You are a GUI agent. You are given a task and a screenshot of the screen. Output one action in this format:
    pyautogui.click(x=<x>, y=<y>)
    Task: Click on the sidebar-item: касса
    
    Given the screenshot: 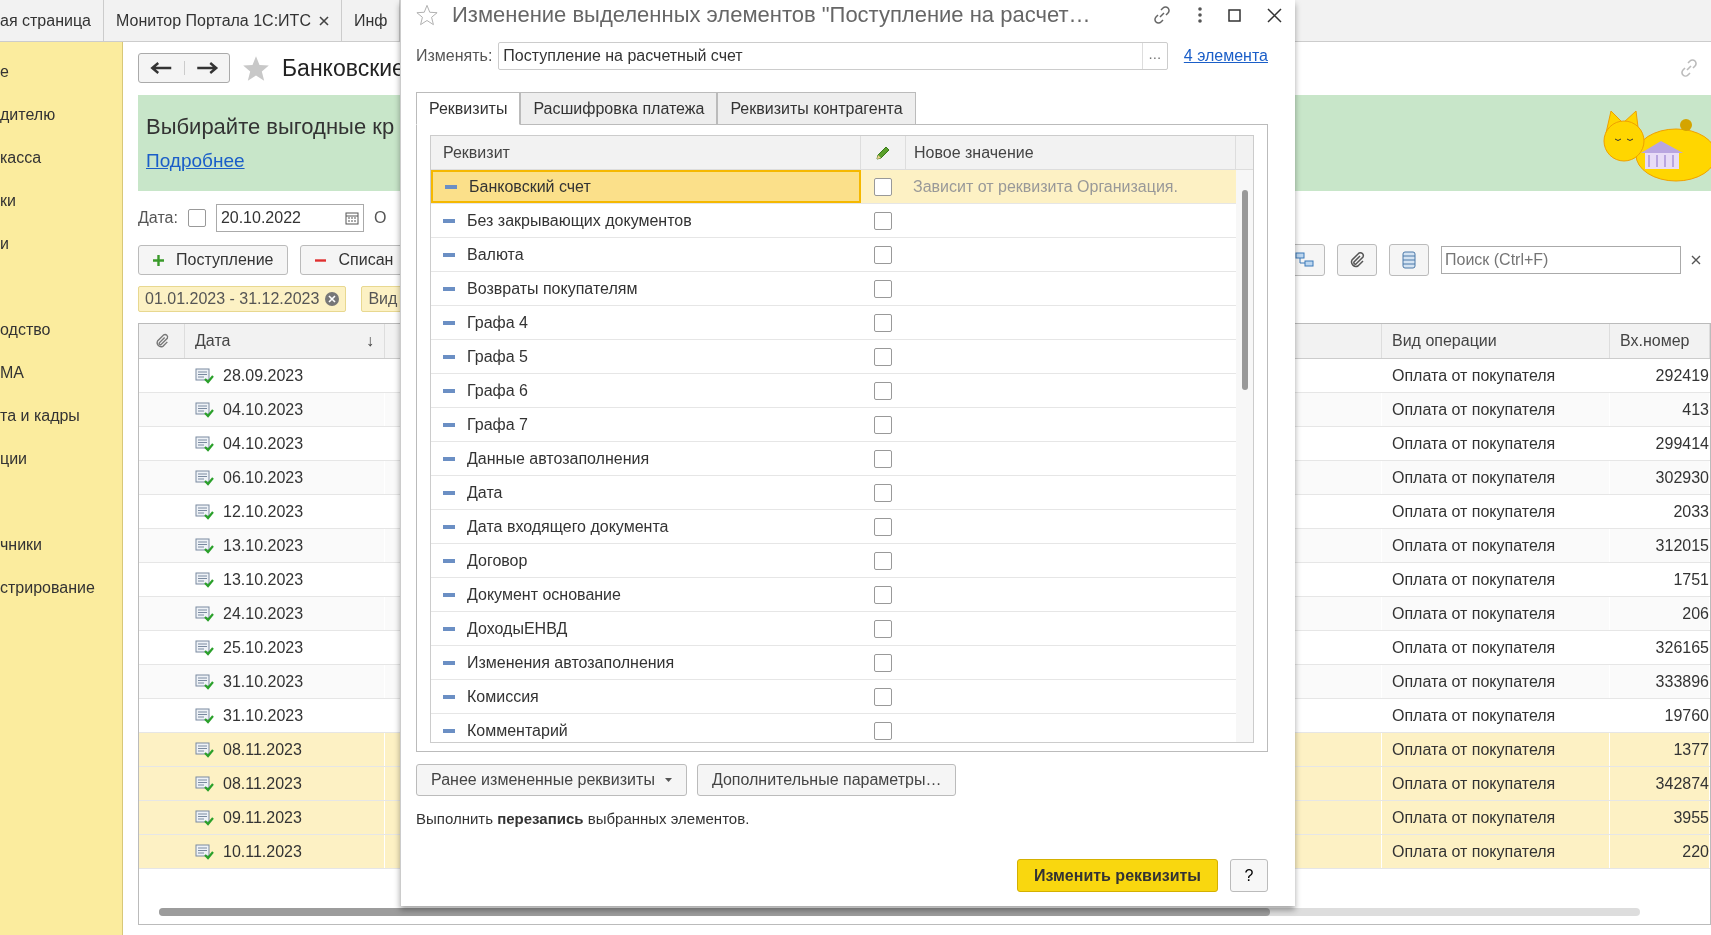 What is the action you would take?
    pyautogui.click(x=61, y=157)
    